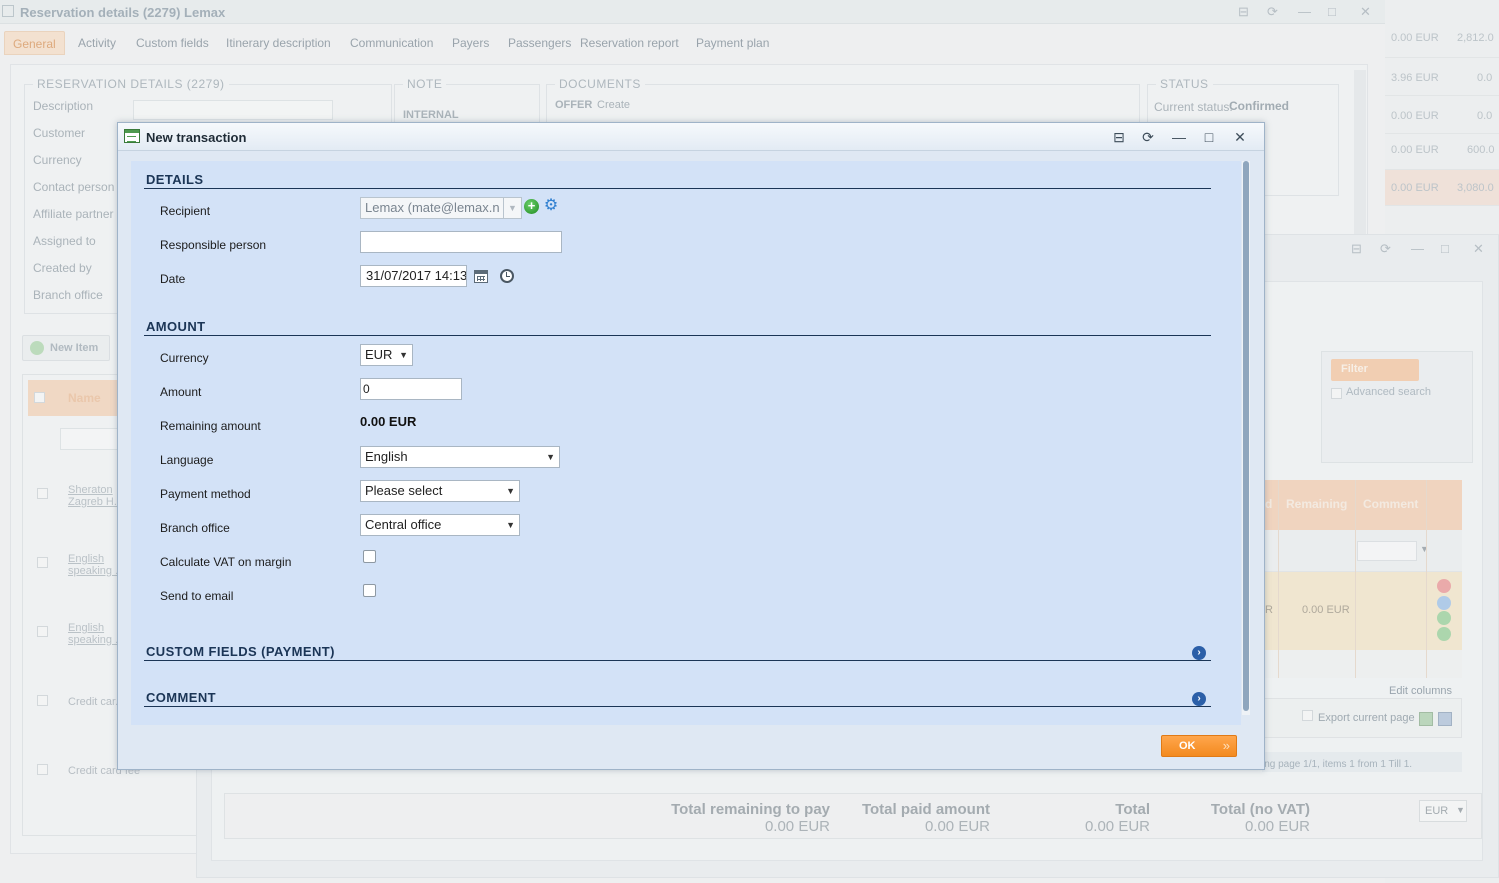 The height and width of the screenshot is (883, 1499). I want to click on calendar-icon, so click(481, 276).